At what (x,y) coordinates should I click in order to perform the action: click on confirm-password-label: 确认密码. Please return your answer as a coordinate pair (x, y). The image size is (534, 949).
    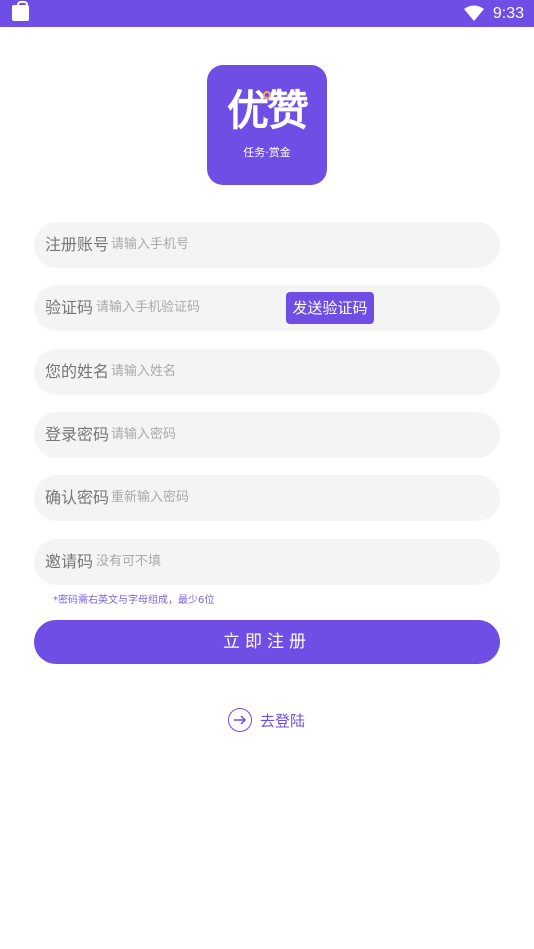
    Looking at the image, I should click on (77, 497).